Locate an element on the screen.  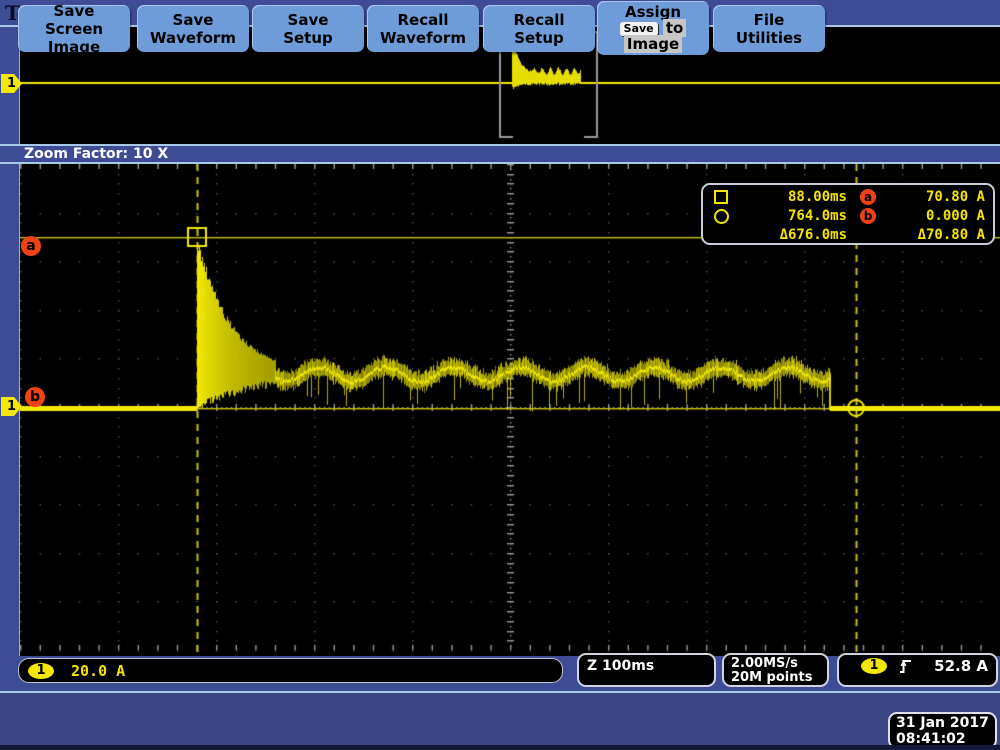
cursor-delta-row: Δ676.0ms Δ70.80 A is located at coordinates (848, 235).